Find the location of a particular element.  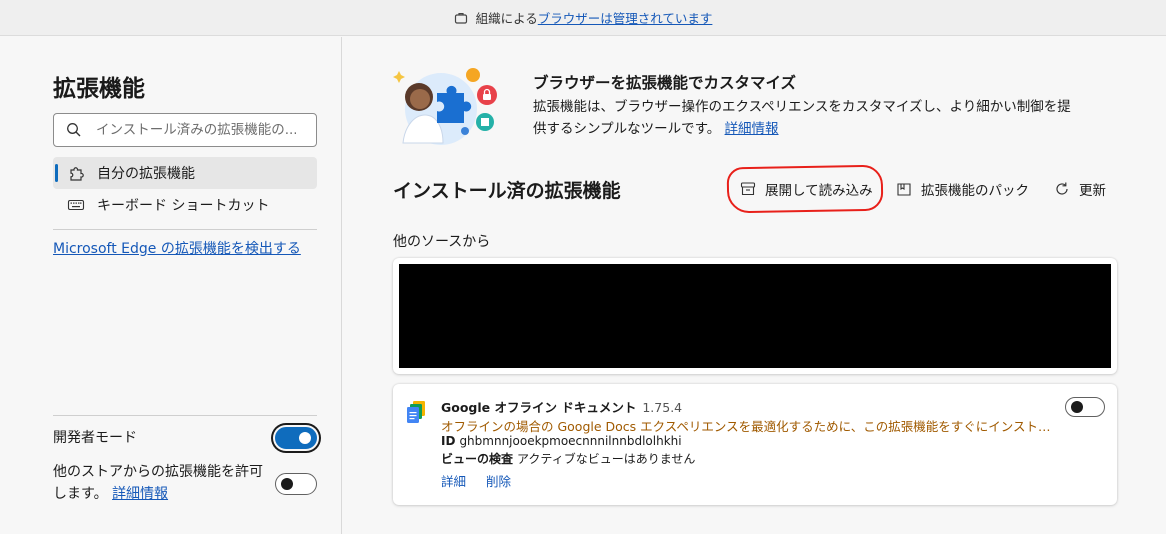

extension-details-link: 詳細 is located at coordinates (453, 481).